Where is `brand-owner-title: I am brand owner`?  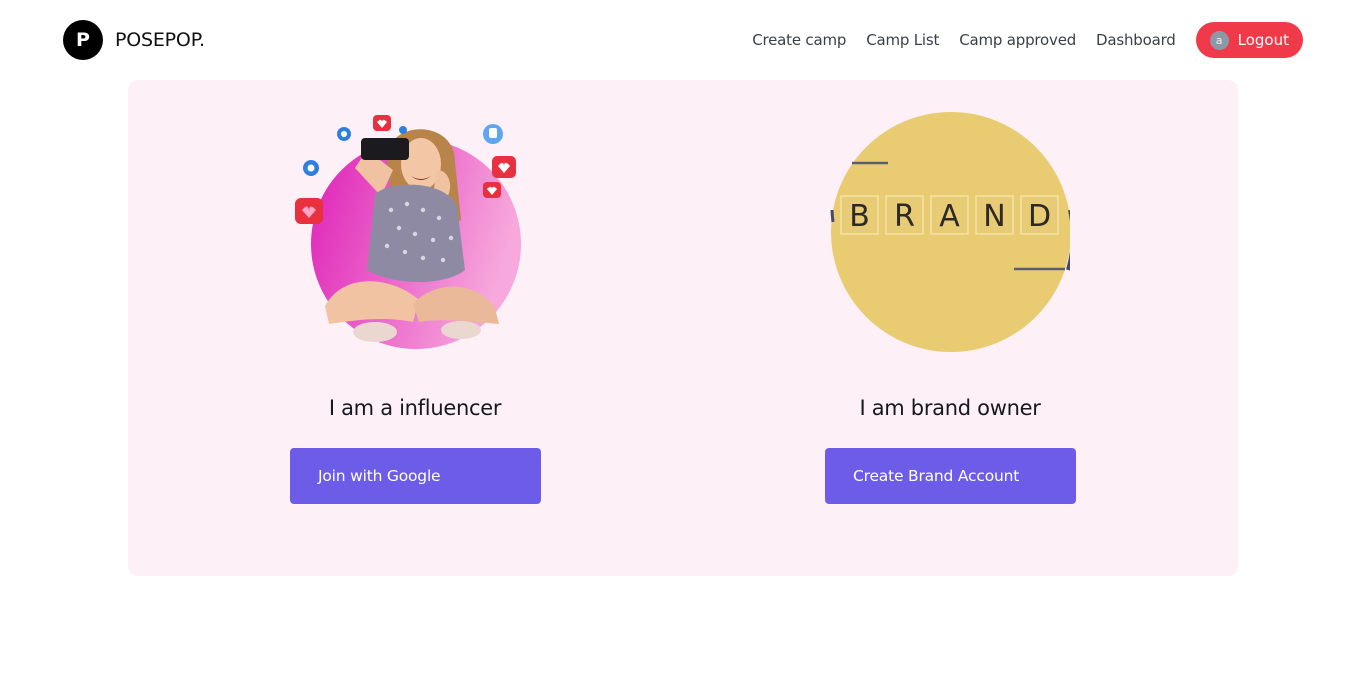 brand-owner-title: I am brand owner is located at coordinates (950, 408).